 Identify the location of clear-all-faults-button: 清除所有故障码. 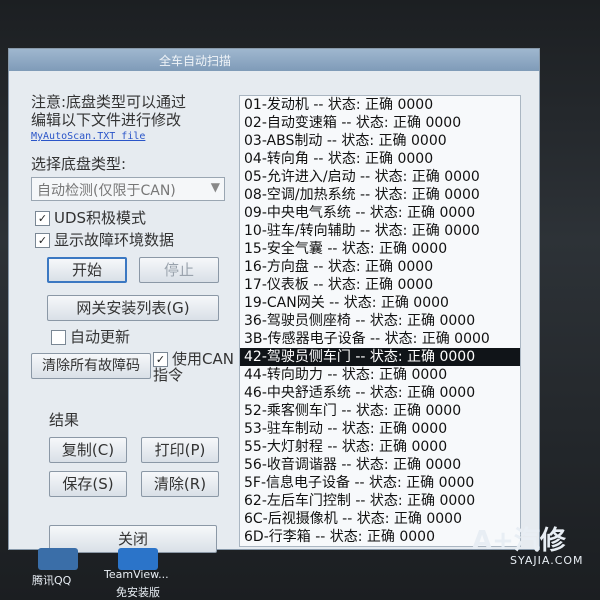
(91, 366).